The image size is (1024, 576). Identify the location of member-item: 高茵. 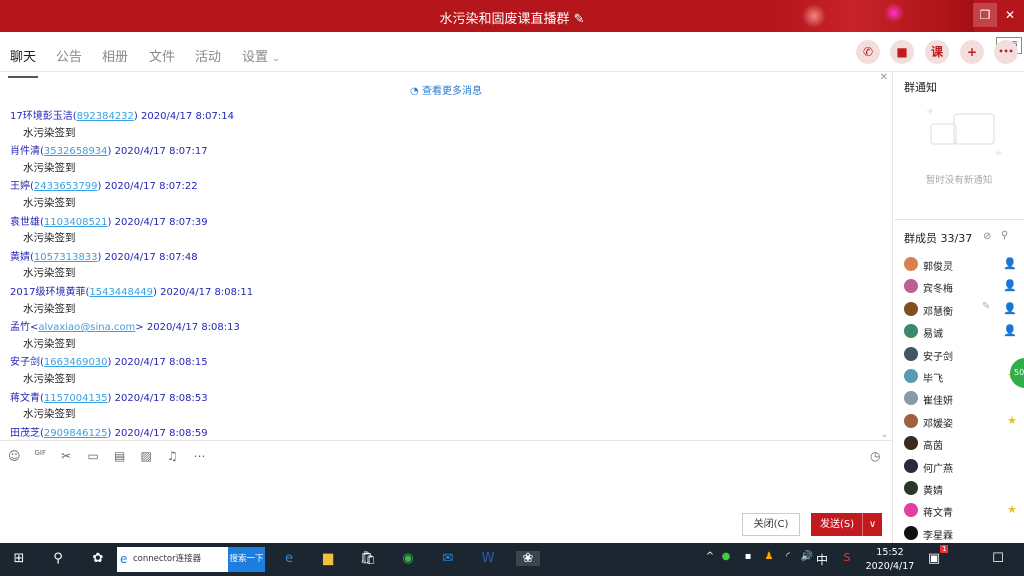
(961, 443).